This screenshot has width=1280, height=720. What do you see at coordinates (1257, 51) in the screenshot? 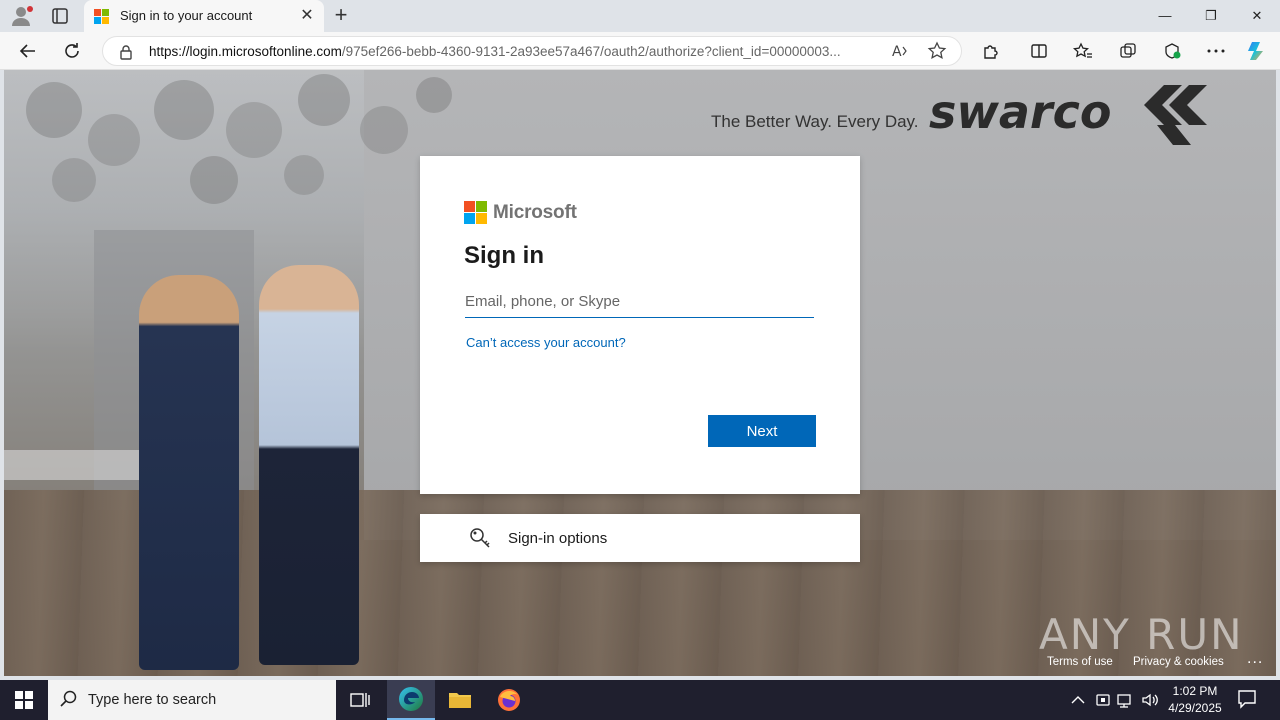
I see `copilot-icon` at bounding box center [1257, 51].